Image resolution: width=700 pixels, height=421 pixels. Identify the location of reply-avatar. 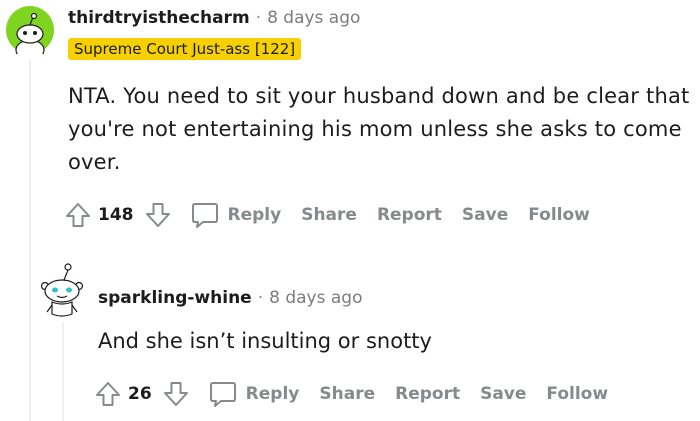
(62, 291).